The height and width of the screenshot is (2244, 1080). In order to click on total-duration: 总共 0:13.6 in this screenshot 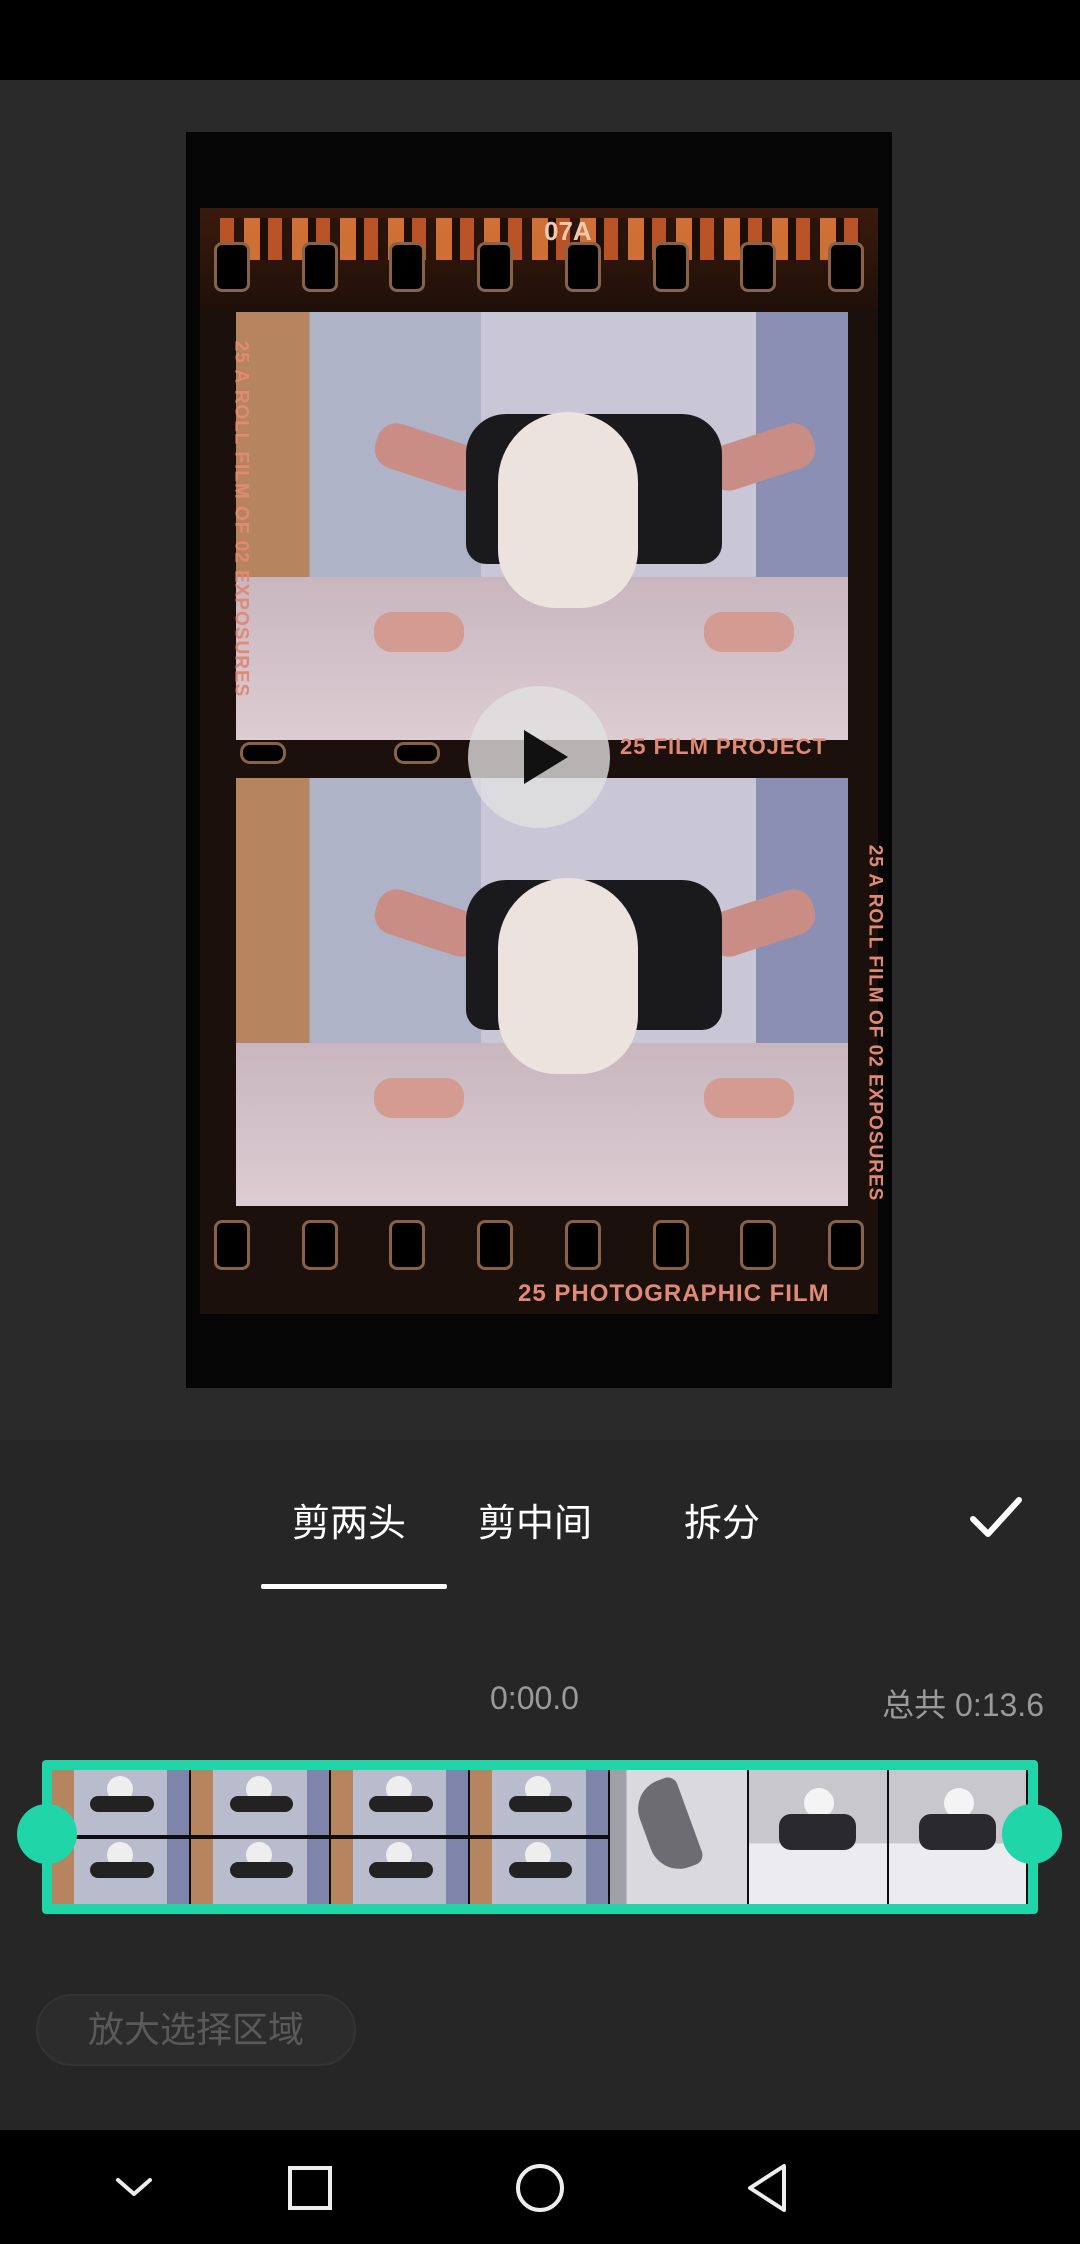, I will do `click(963, 1705)`.